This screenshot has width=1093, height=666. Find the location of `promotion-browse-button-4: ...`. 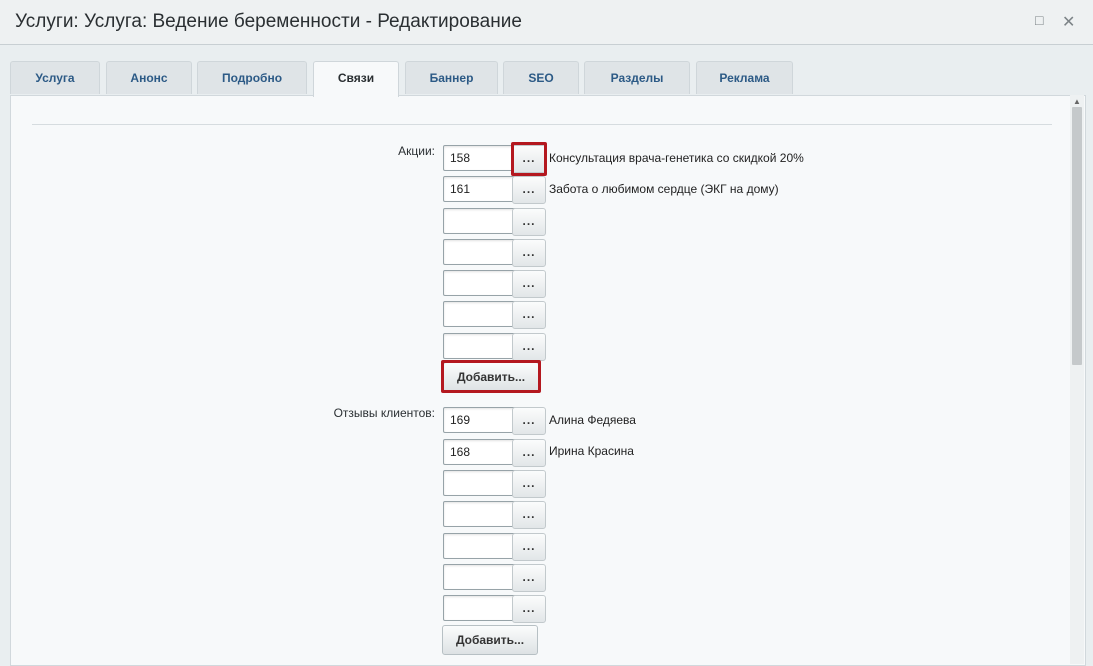

promotion-browse-button-4: ... is located at coordinates (529, 253).